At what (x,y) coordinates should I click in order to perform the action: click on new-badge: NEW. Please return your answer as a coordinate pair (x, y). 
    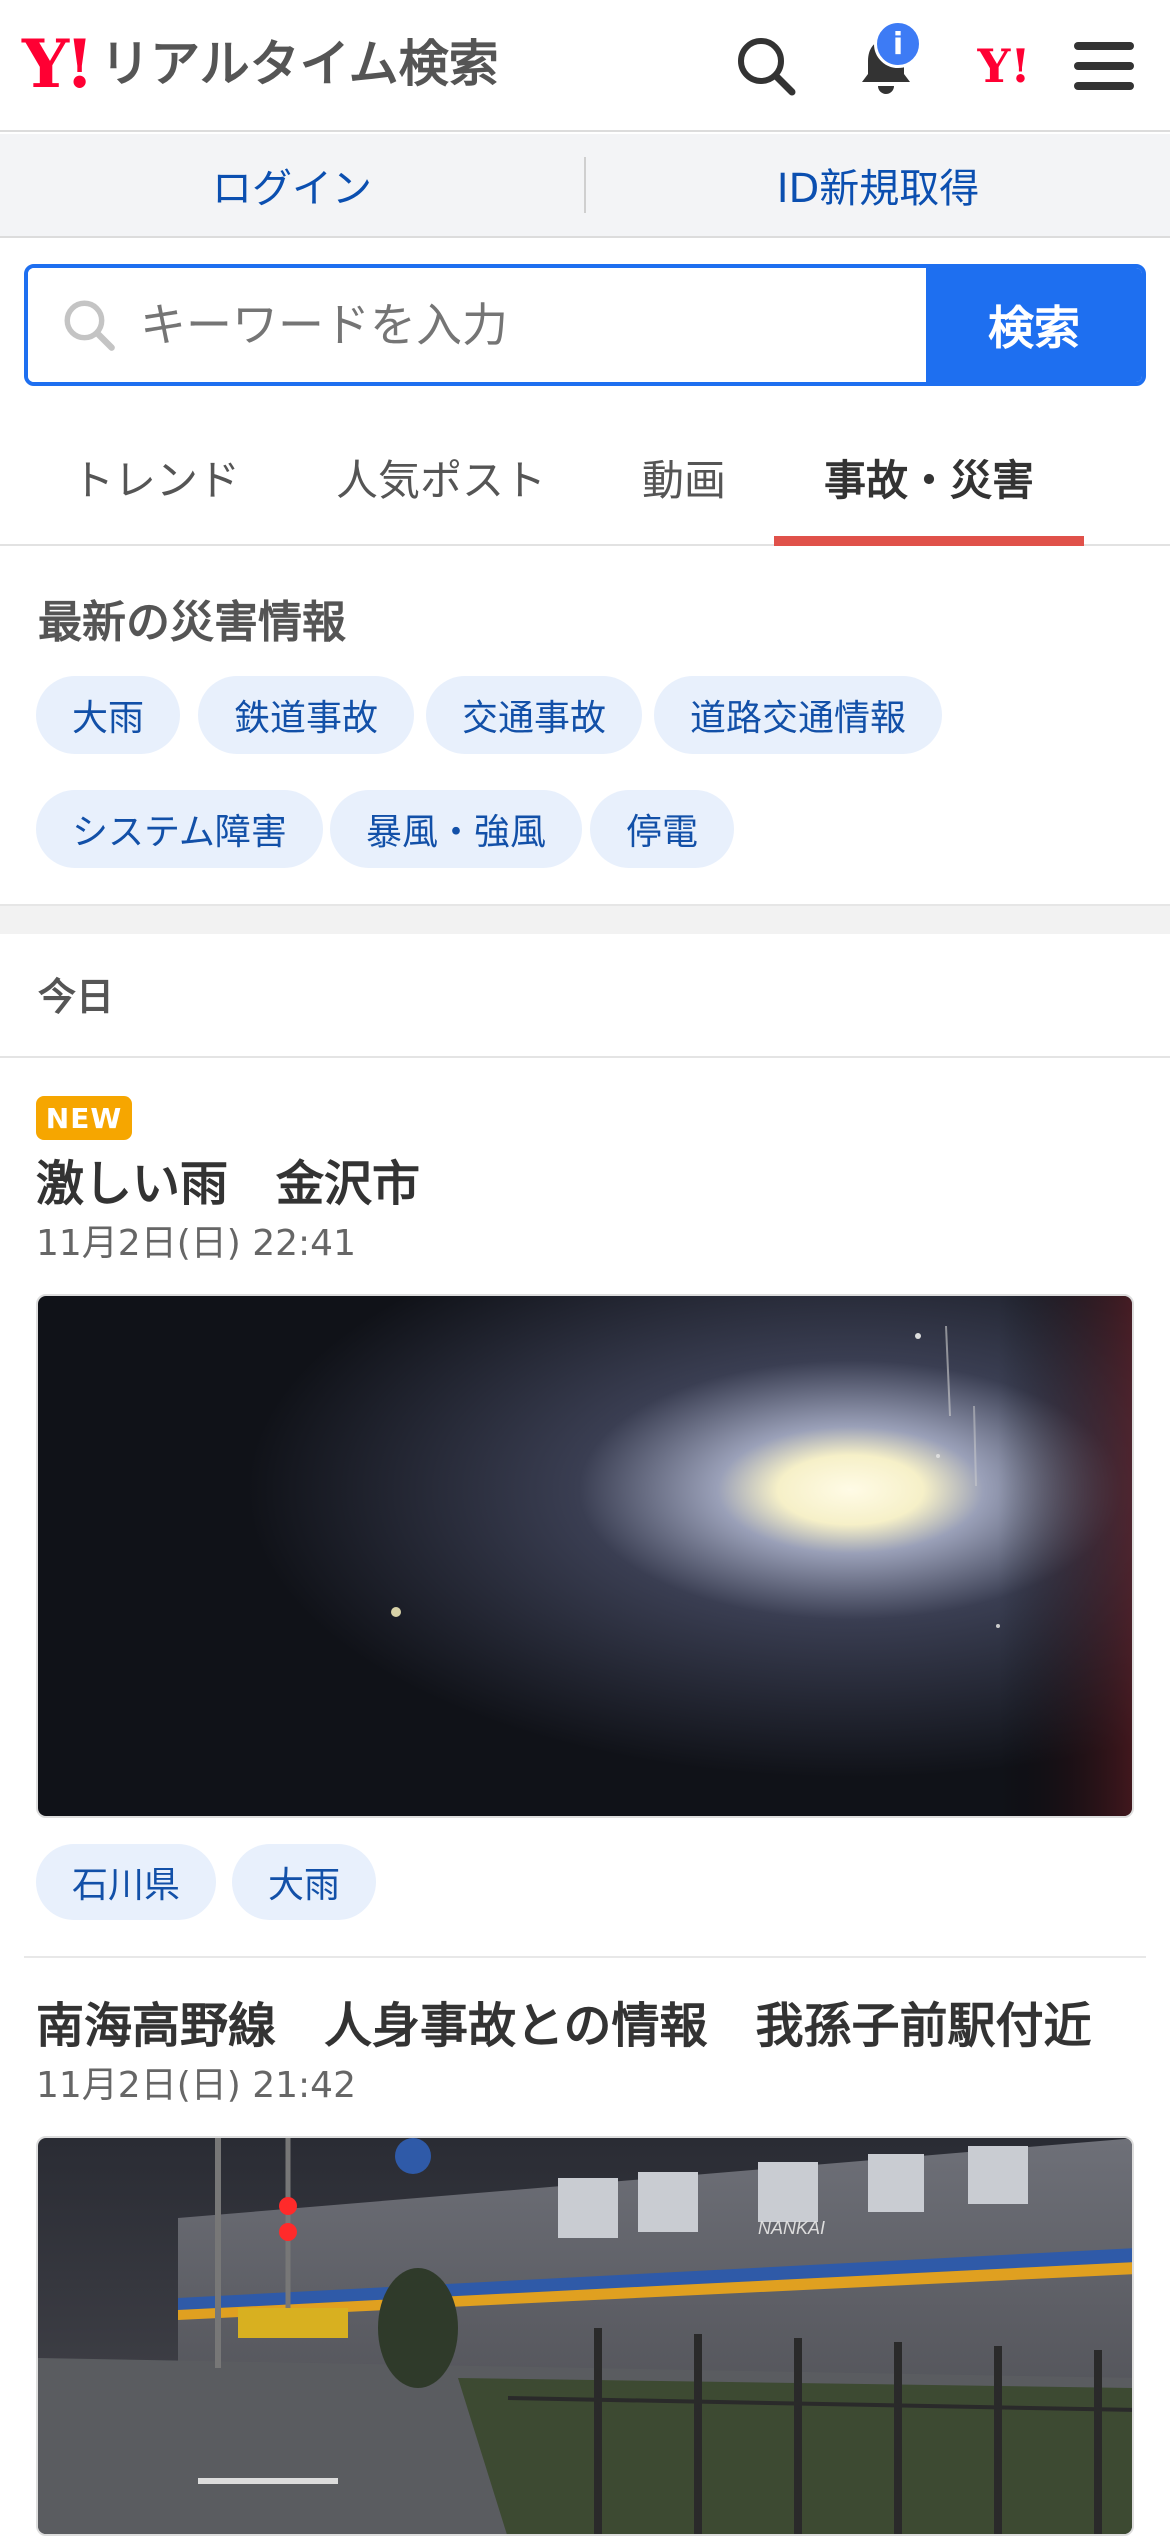
    Looking at the image, I should click on (84, 1118).